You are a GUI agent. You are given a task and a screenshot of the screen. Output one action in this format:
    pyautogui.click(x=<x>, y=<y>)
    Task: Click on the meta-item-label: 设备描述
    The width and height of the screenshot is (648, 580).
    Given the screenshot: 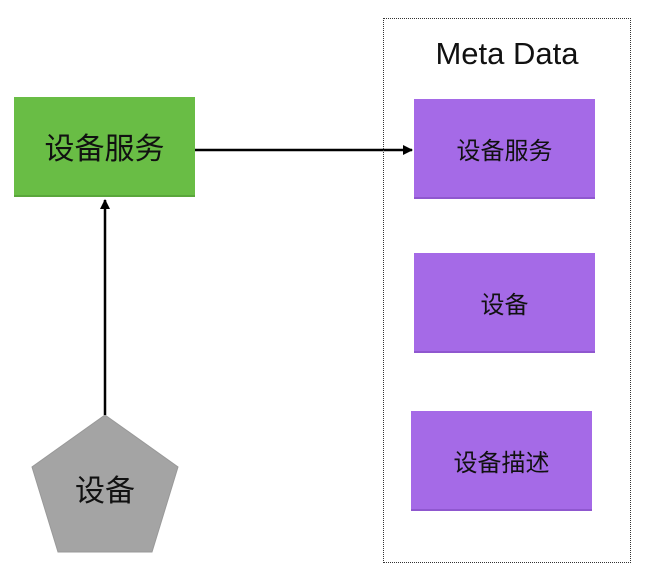 What is the action you would take?
    pyautogui.click(x=501, y=462)
    